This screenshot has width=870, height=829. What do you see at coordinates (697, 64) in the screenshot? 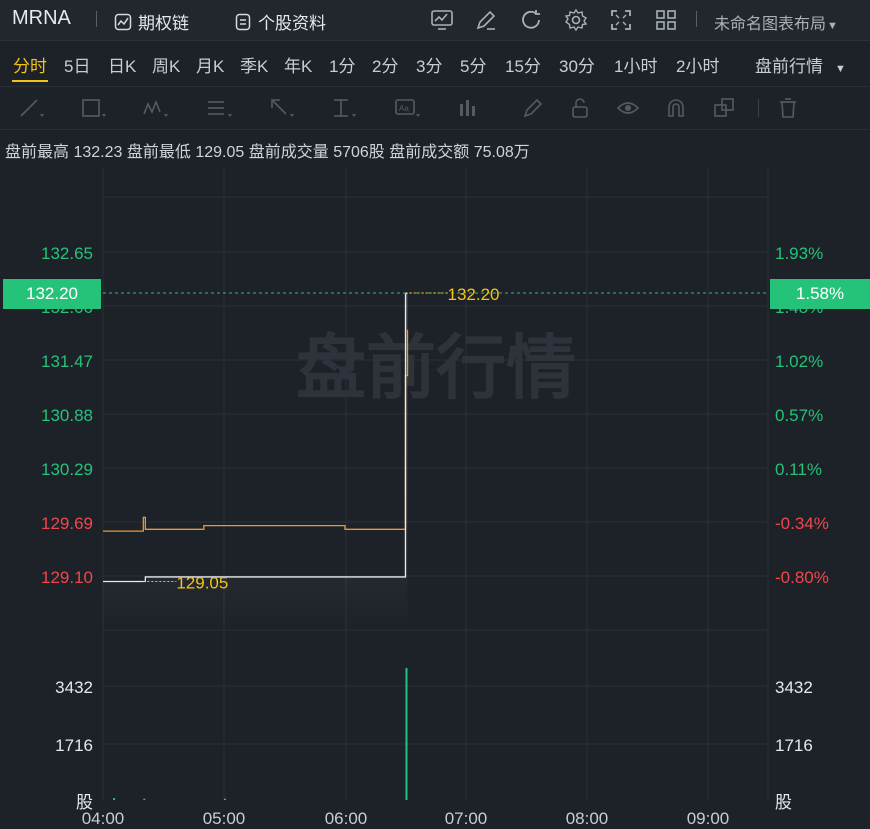
I see `tab-period-14: 2小时` at bounding box center [697, 64].